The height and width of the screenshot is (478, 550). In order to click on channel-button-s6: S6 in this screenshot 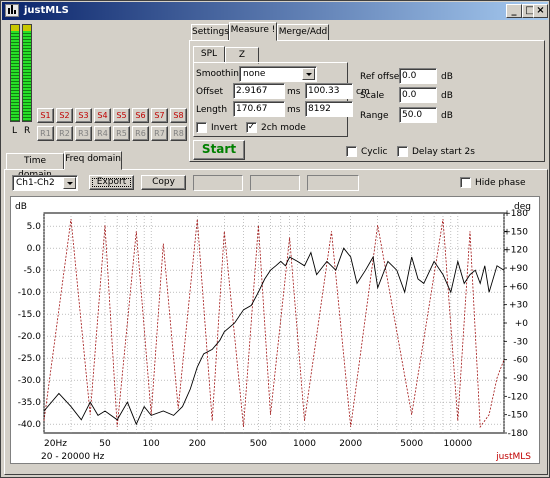, I will do `click(140, 115)`.